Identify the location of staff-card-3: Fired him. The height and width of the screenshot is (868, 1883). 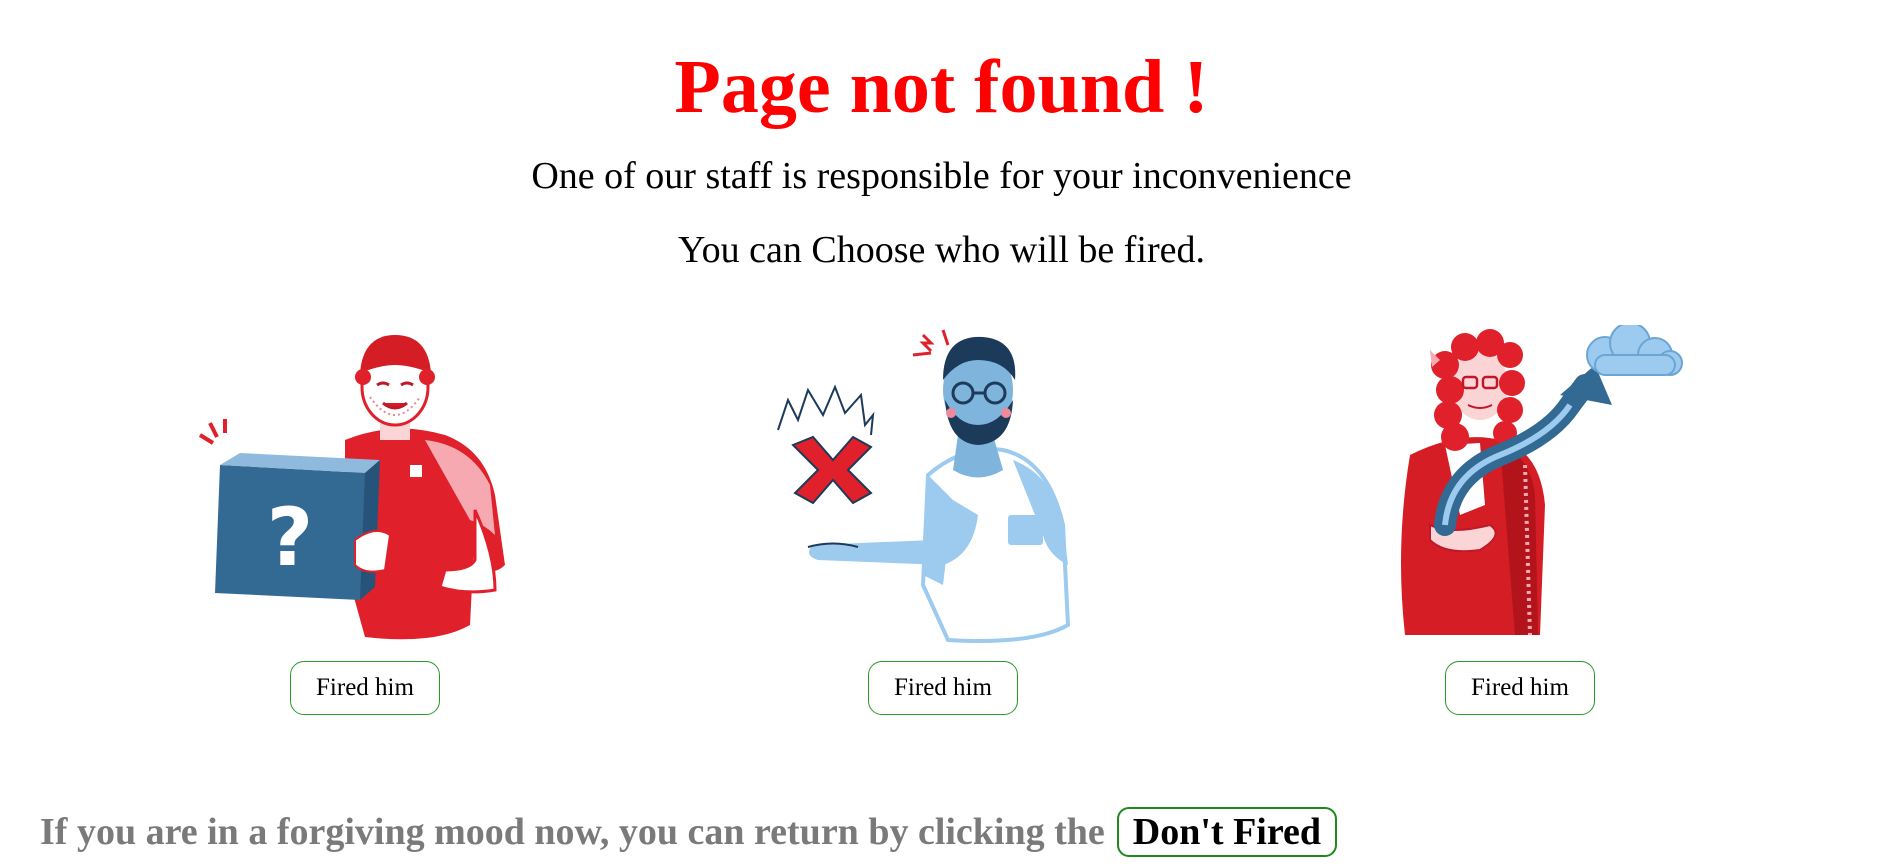
(1520, 525).